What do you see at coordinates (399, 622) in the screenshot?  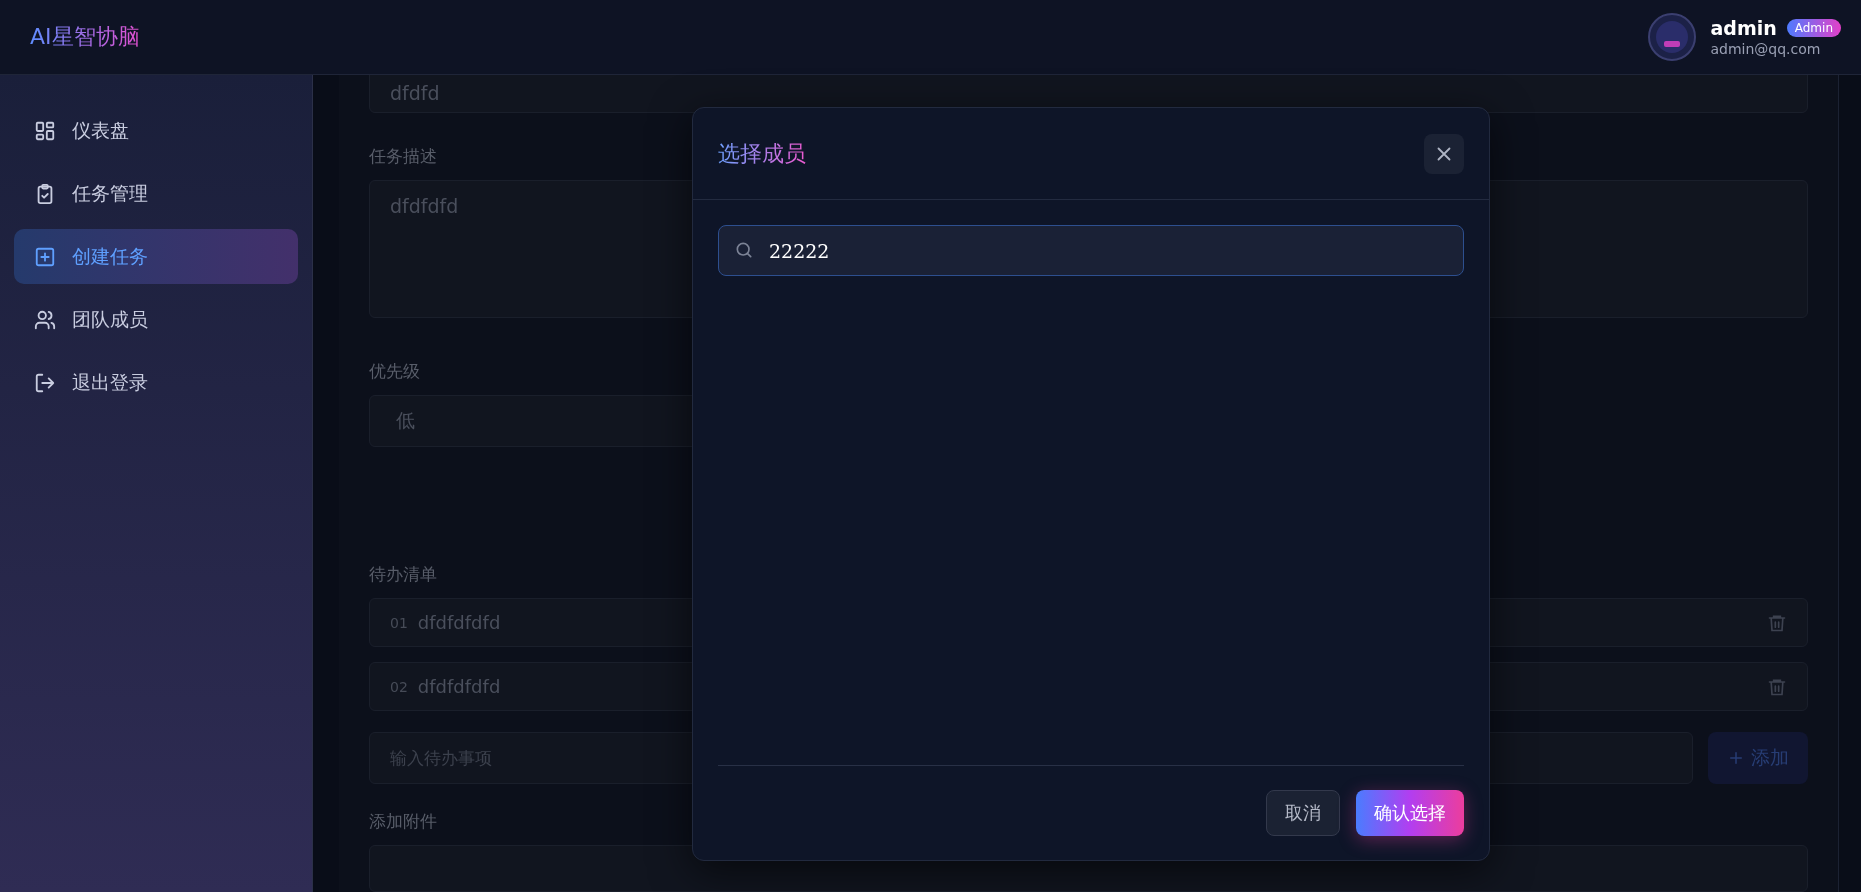 I see `todo-number: 01` at bounding box center [399, 622].